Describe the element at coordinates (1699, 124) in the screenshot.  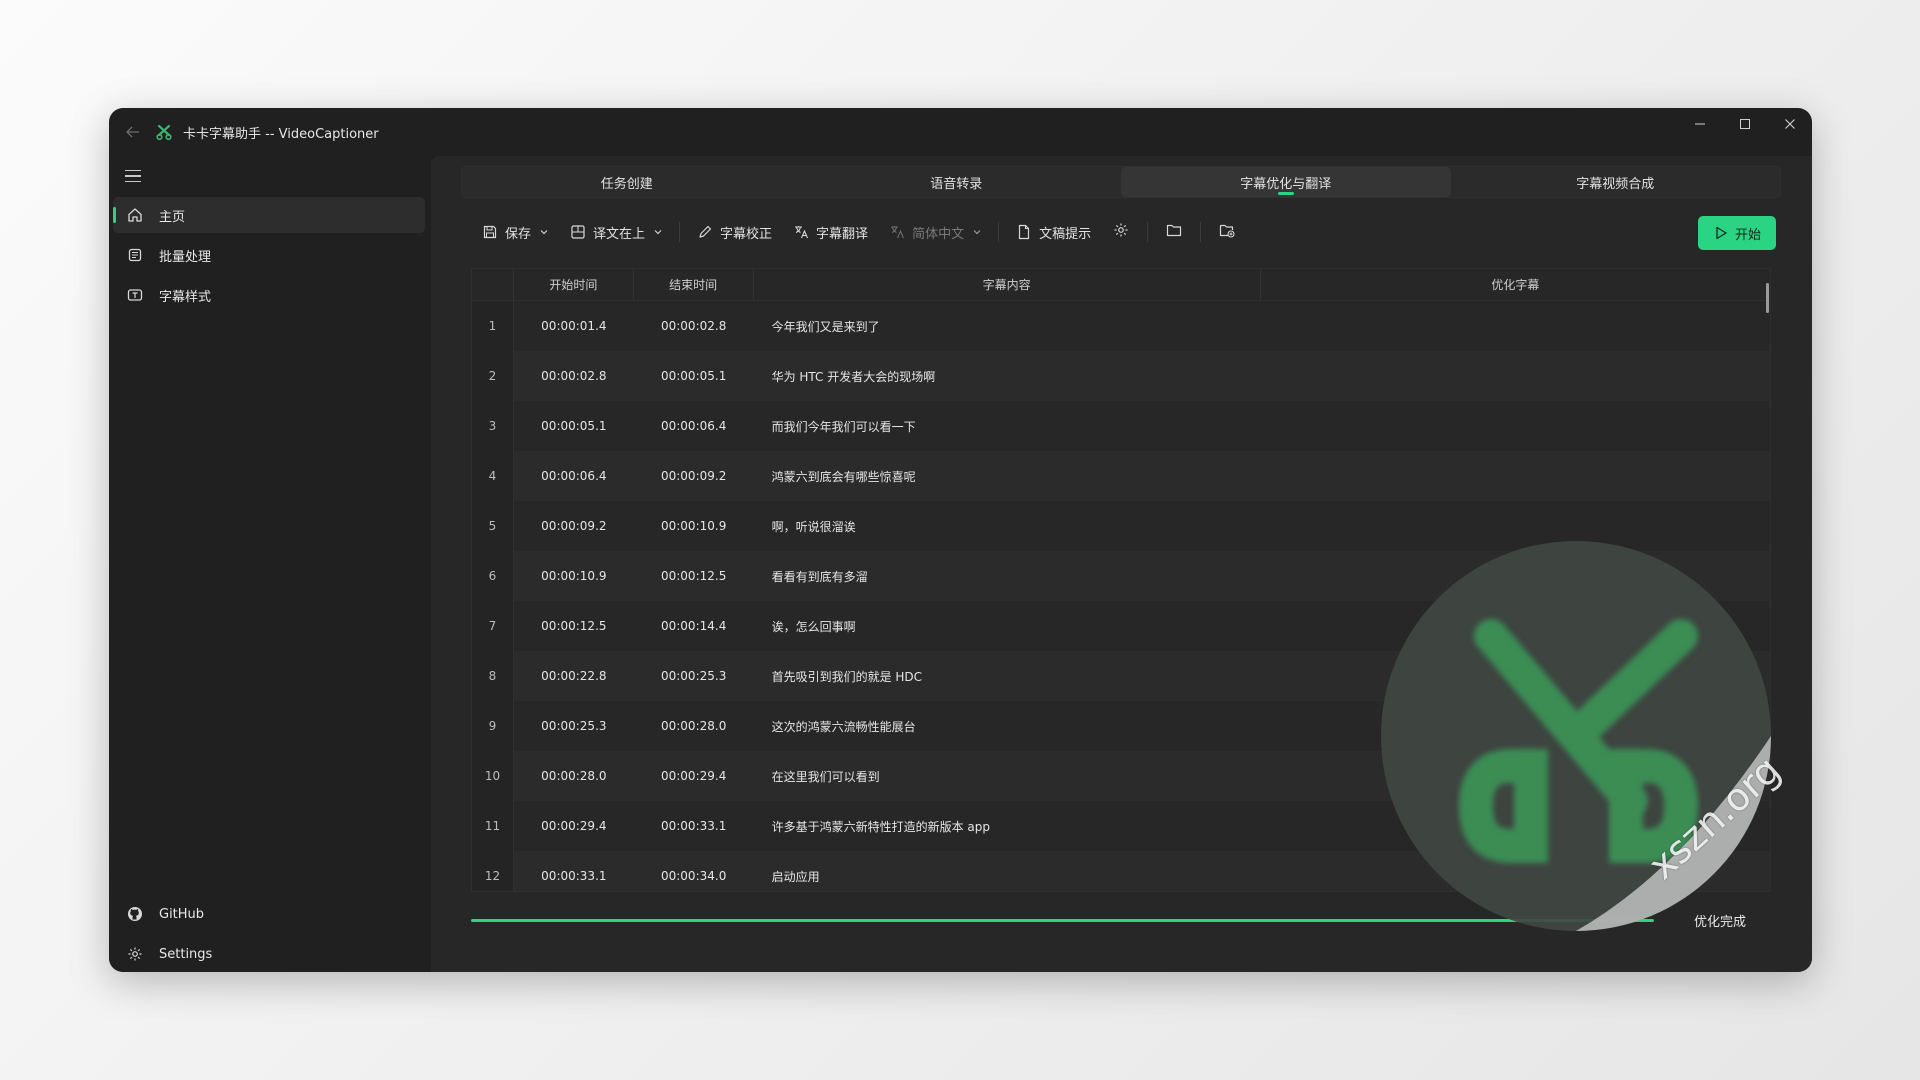
I see `minimize-icon` at that location.